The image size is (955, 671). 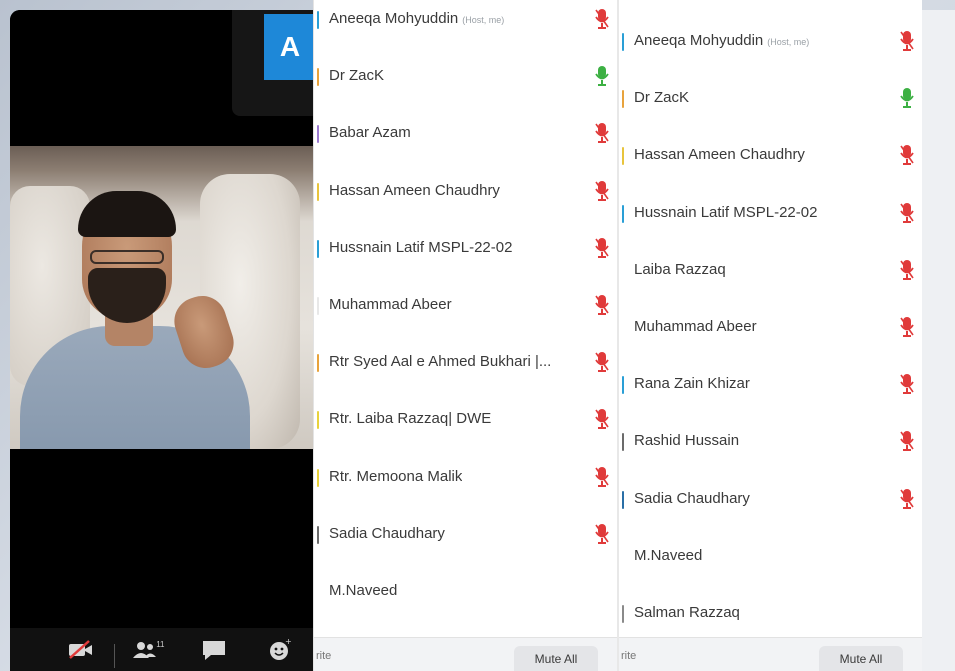 I want to click on participants-count: 11, so click(x=160, y=644).